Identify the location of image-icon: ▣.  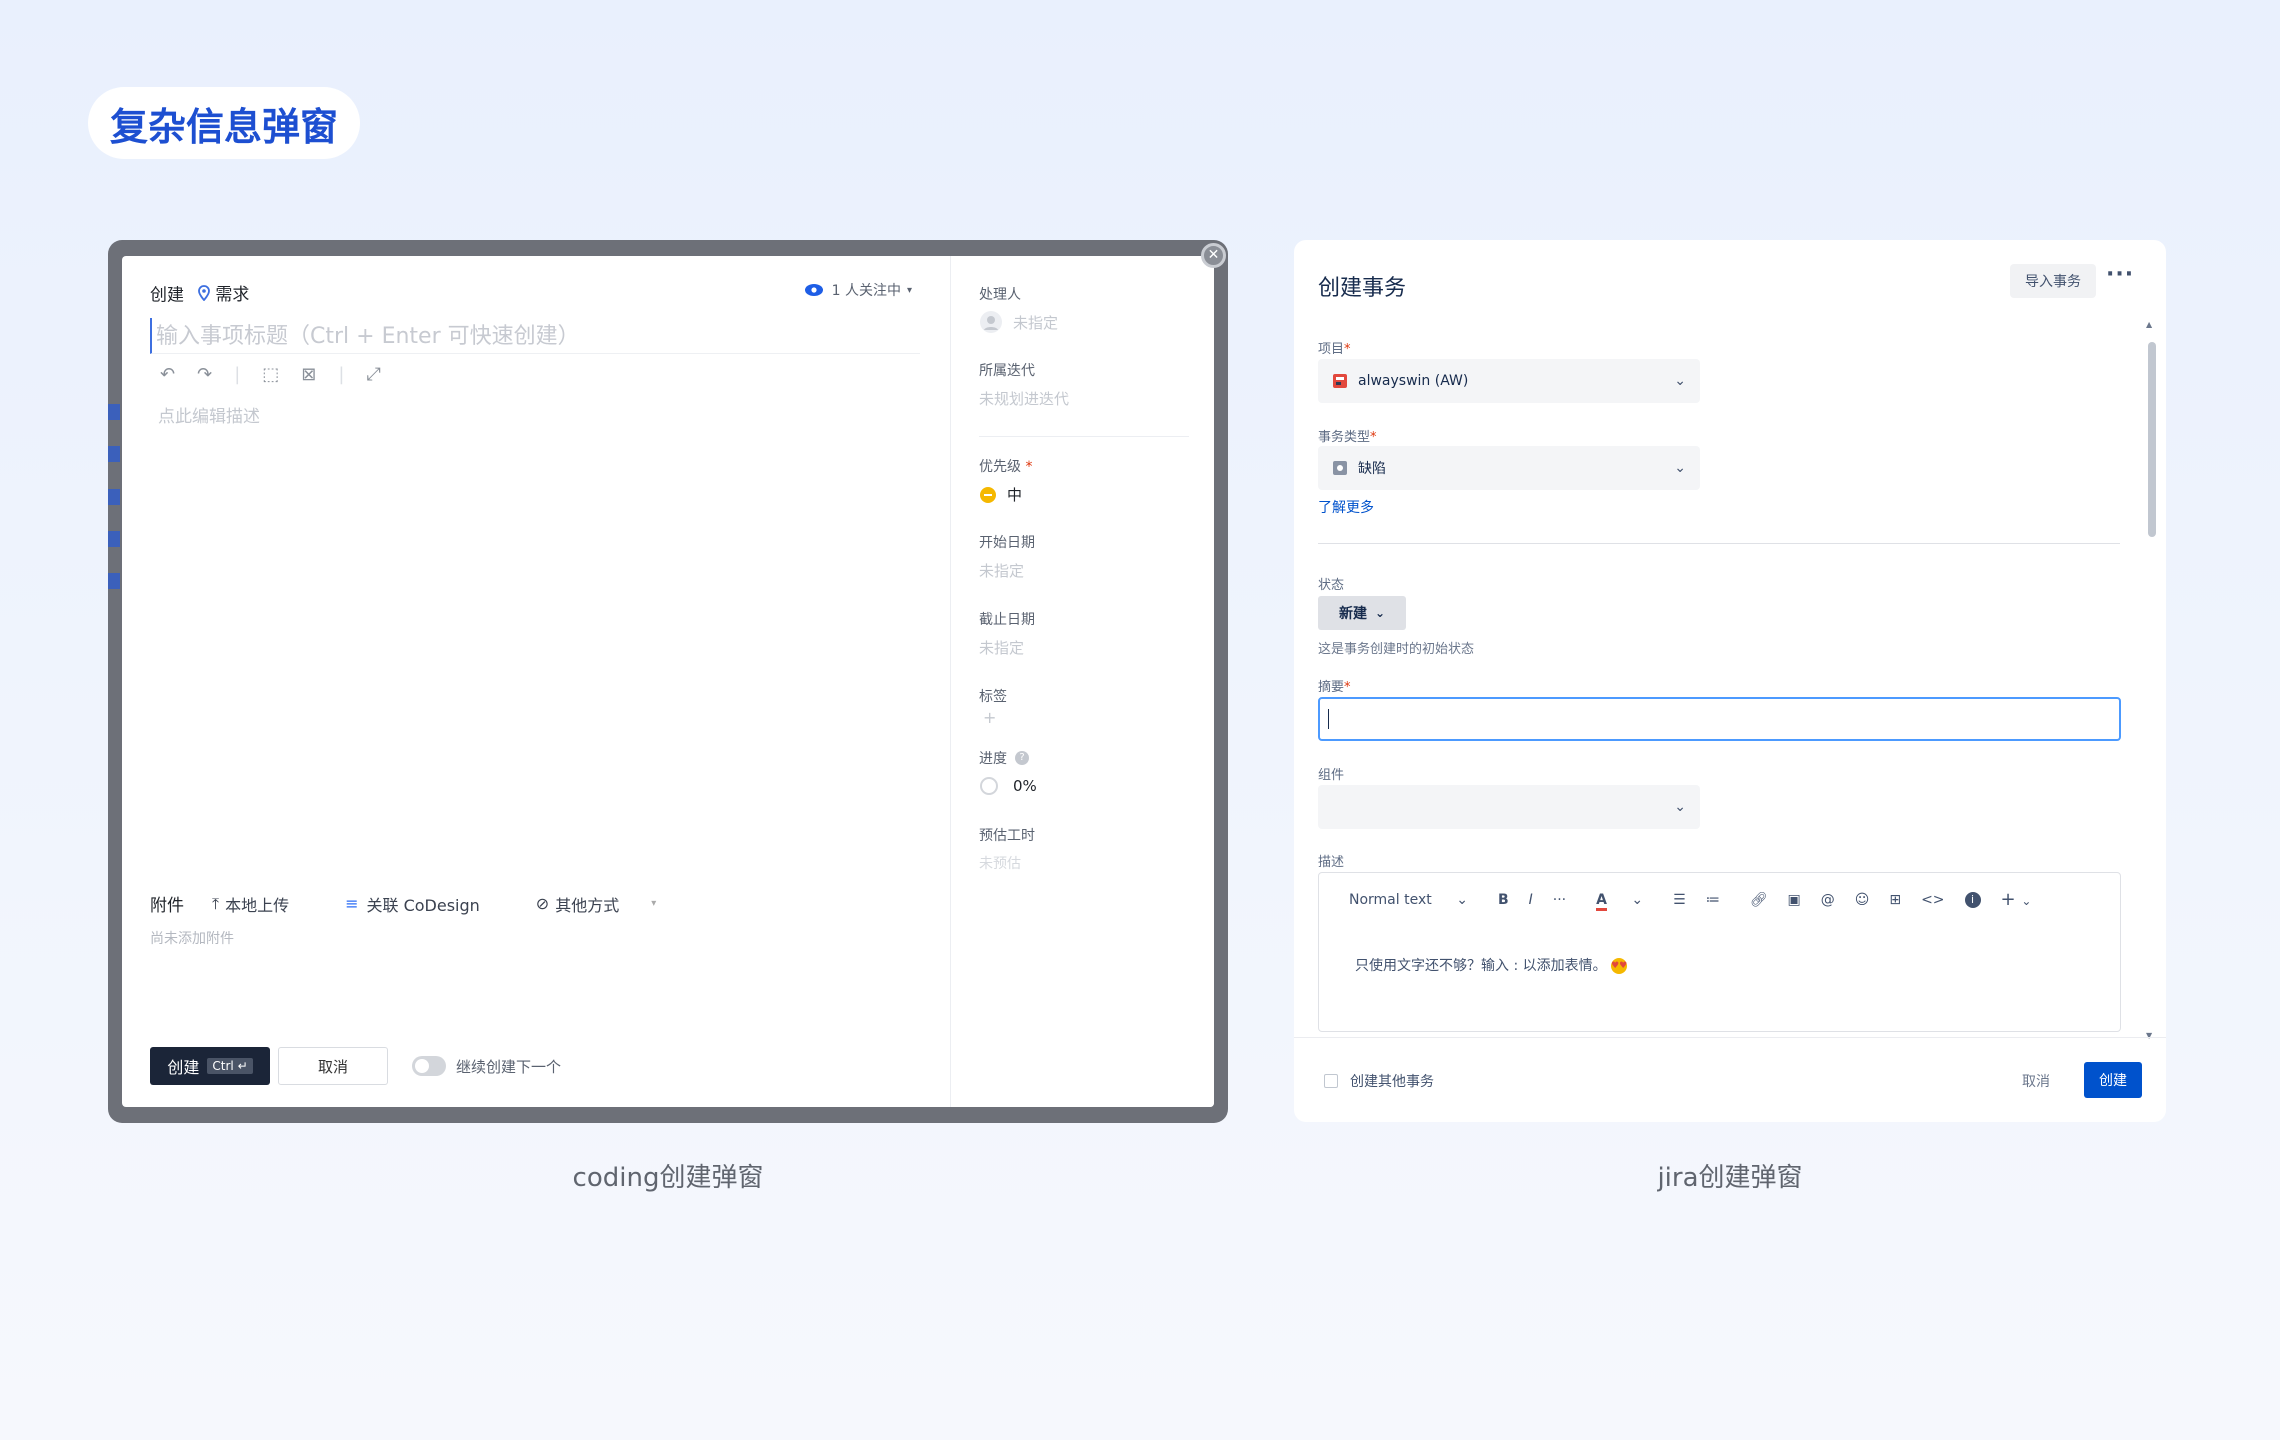
(1793, 900).